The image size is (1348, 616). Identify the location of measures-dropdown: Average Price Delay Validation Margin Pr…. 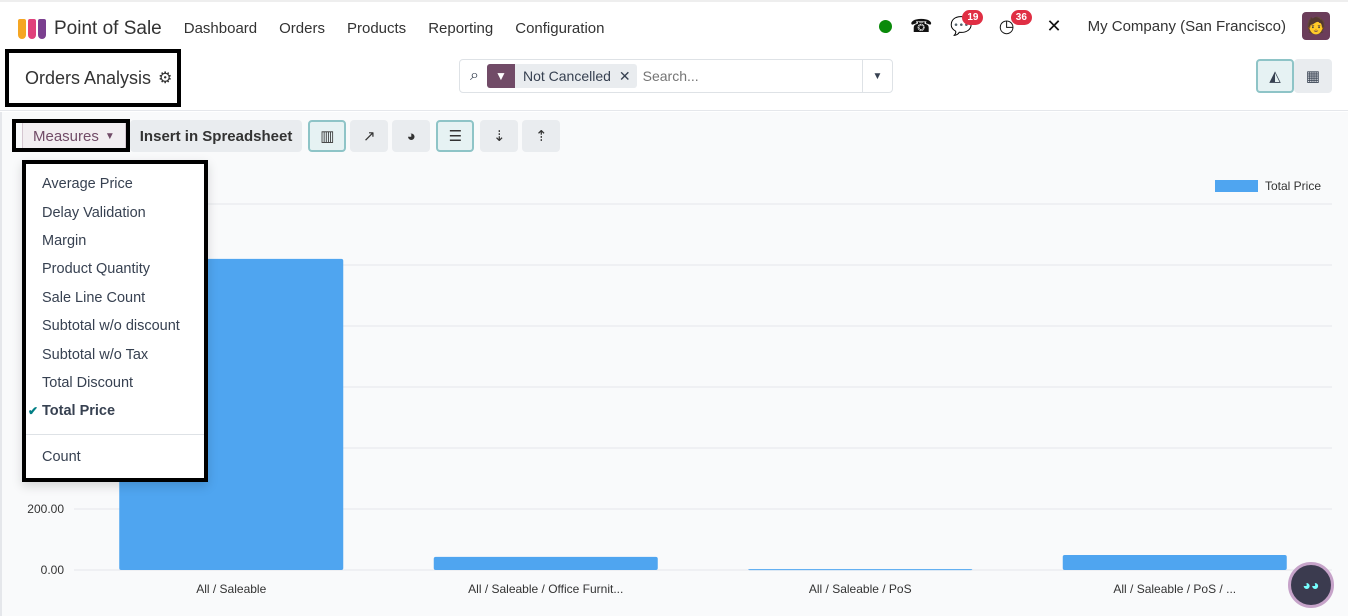
(115, 321).